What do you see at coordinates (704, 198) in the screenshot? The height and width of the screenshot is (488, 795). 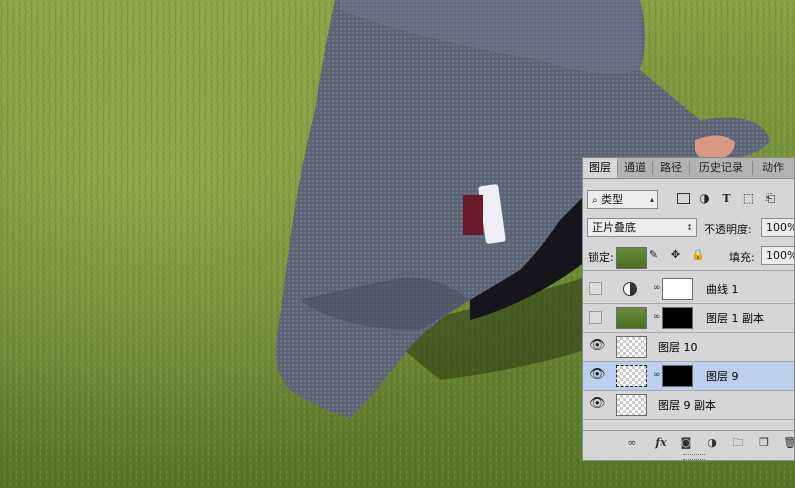 I see `adjustment-filter-icon: ◑` at bounding box center [704, 198].